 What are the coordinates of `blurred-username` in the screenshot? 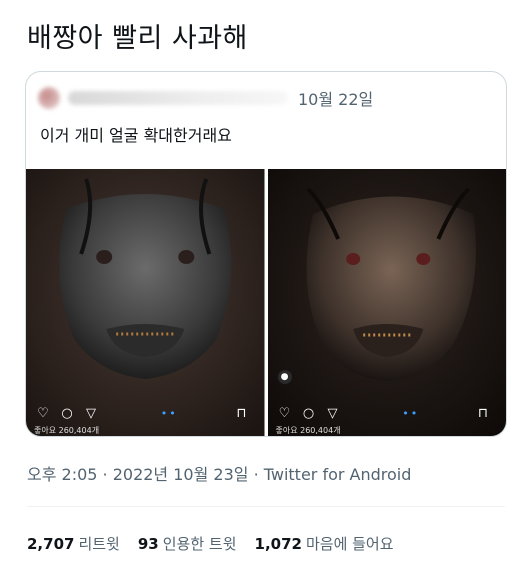 It's located at (178, 98).